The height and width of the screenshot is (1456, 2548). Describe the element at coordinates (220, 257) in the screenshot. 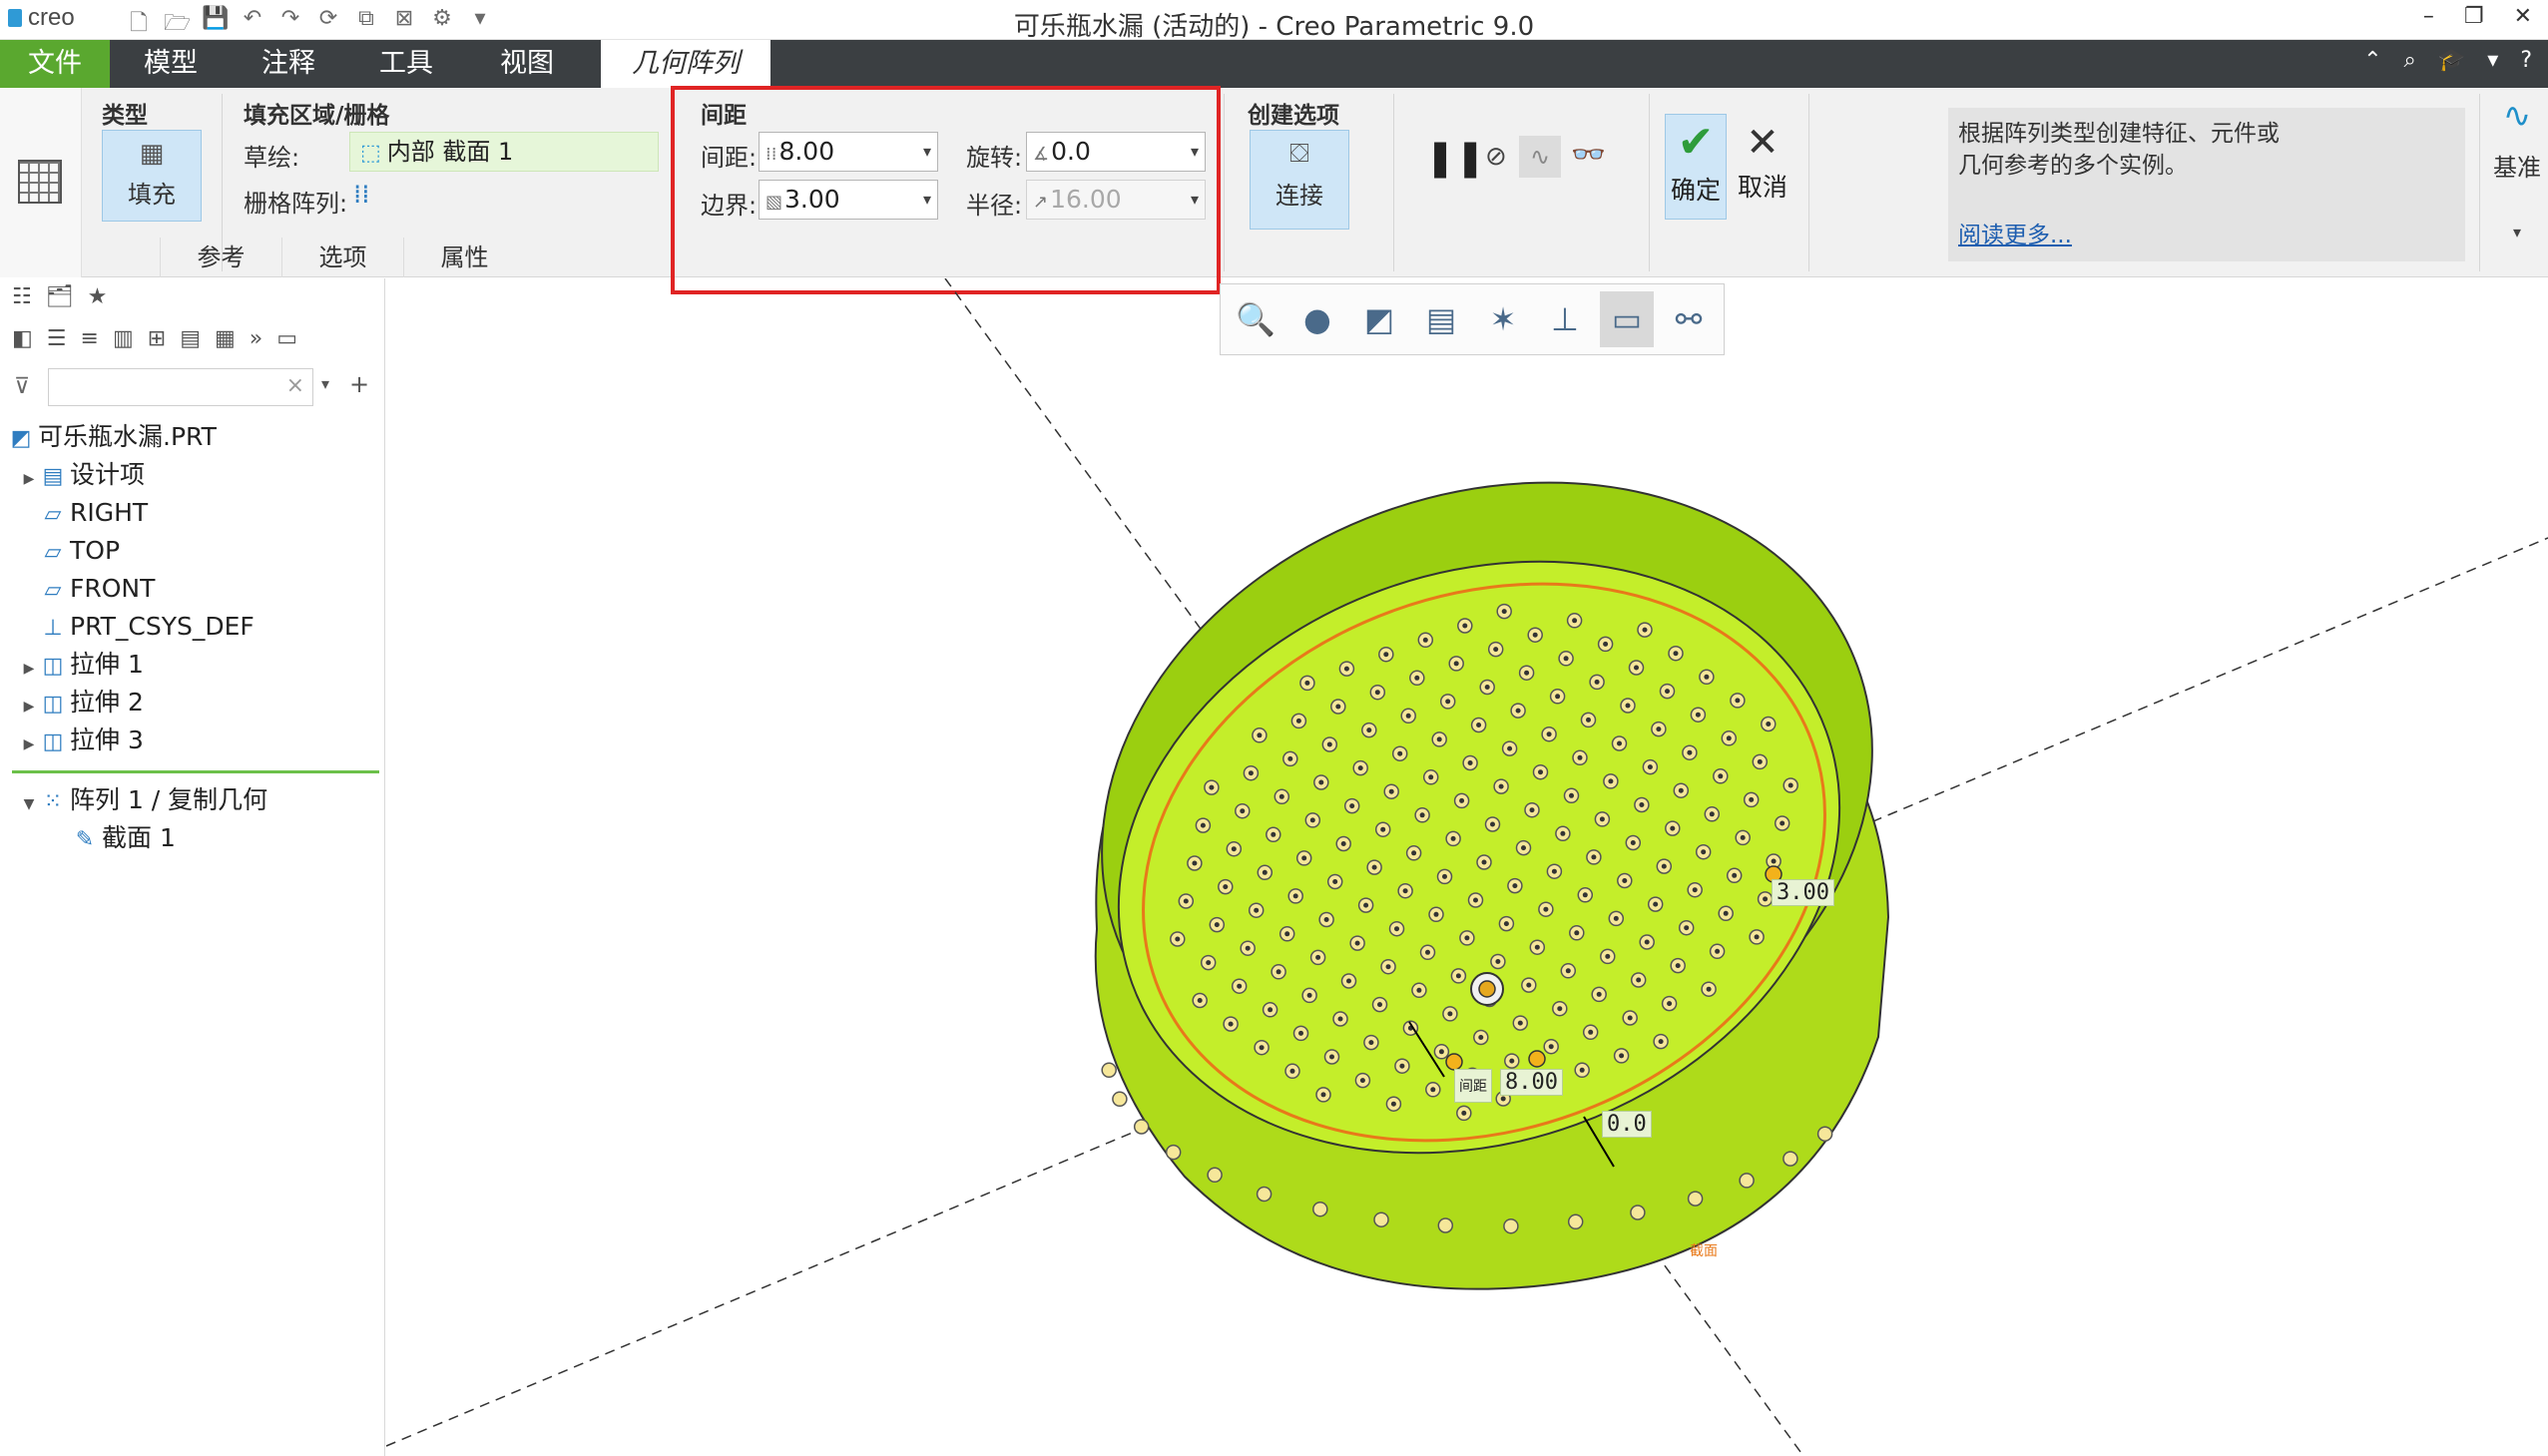

I see `tab-references: 参考` at that location.